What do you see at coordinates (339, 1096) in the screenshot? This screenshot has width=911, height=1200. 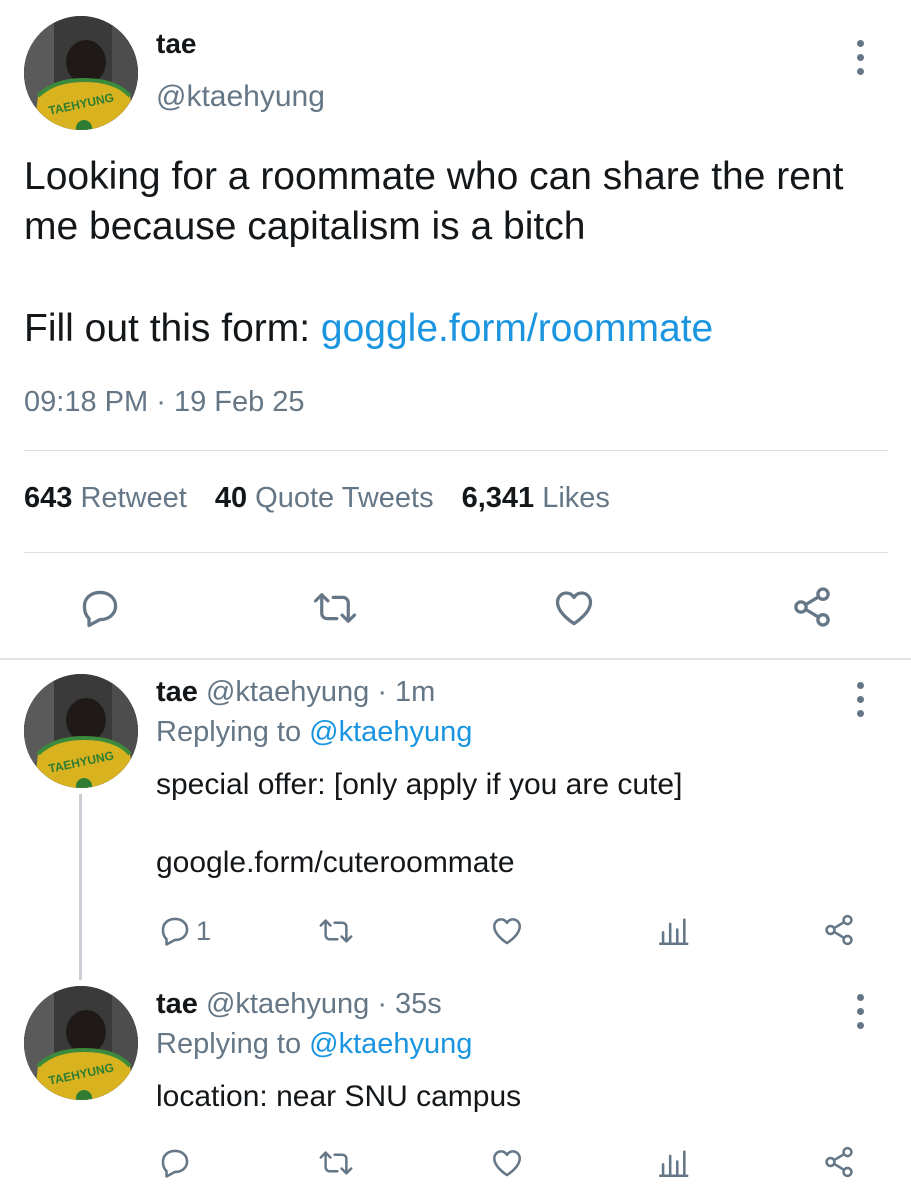 I see `reply-text: location: near SNU campus` at bounding box center [339, 1096].